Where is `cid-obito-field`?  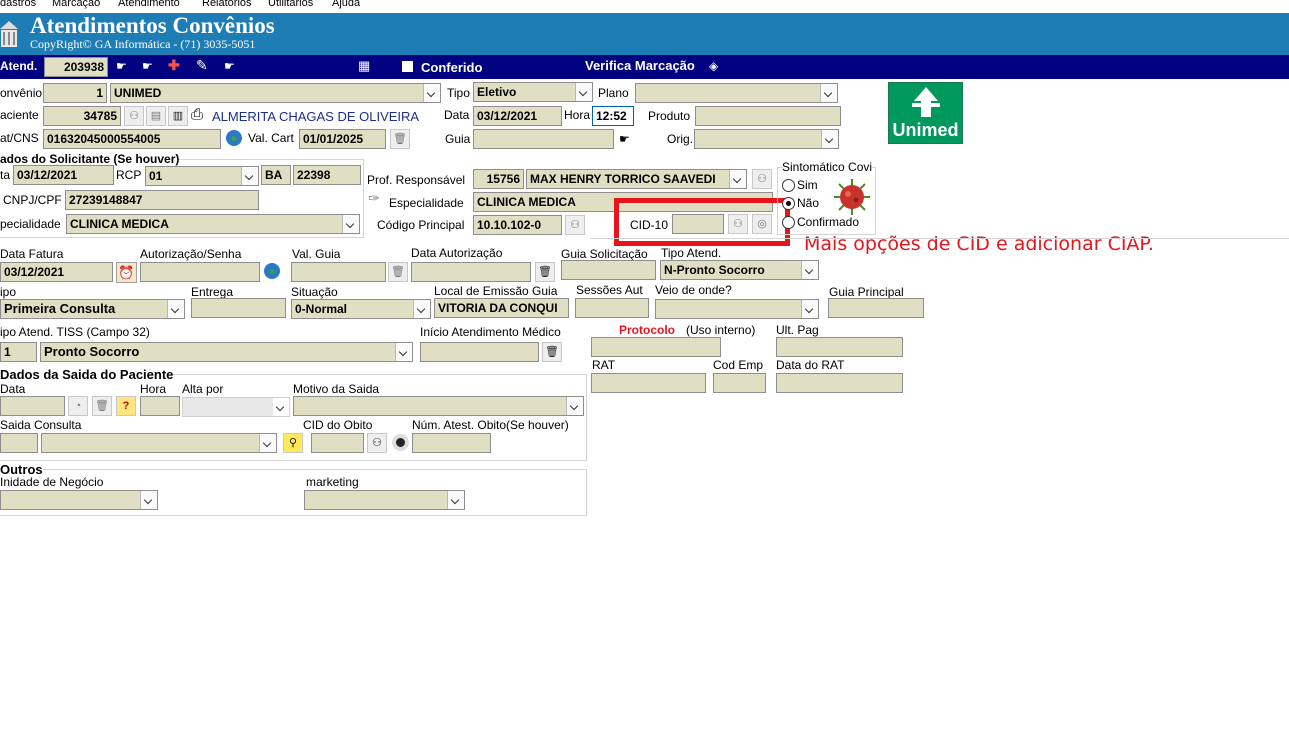
cid-obito-field is located at coordinates (337, 443).